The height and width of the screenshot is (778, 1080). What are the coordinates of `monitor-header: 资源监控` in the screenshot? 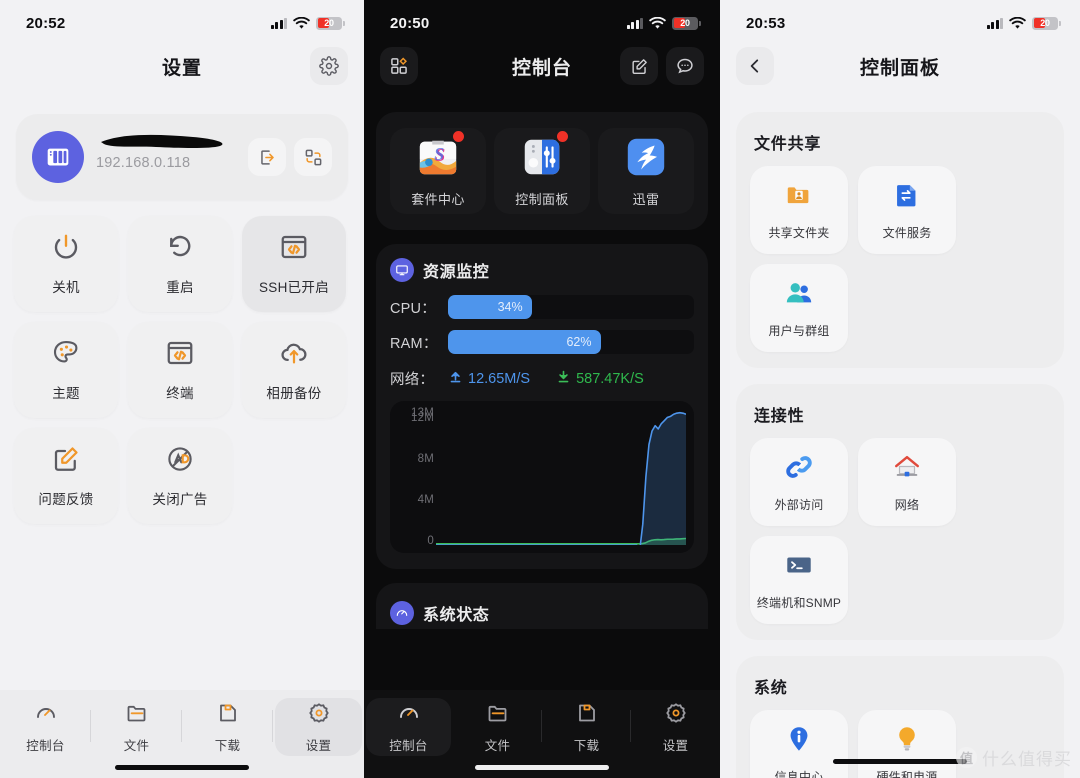 It's located at (542, 270).